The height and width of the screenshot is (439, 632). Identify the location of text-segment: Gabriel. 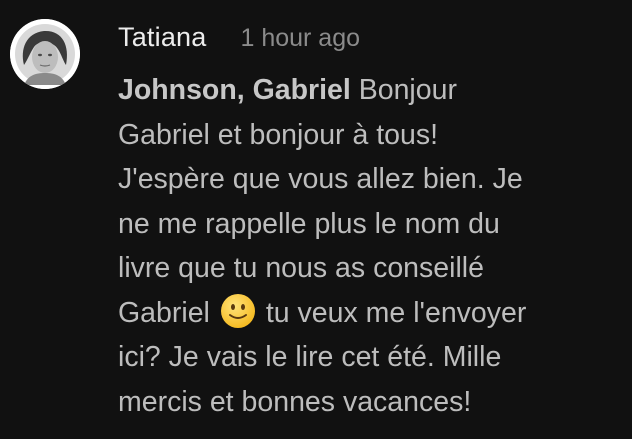
(164, 312).